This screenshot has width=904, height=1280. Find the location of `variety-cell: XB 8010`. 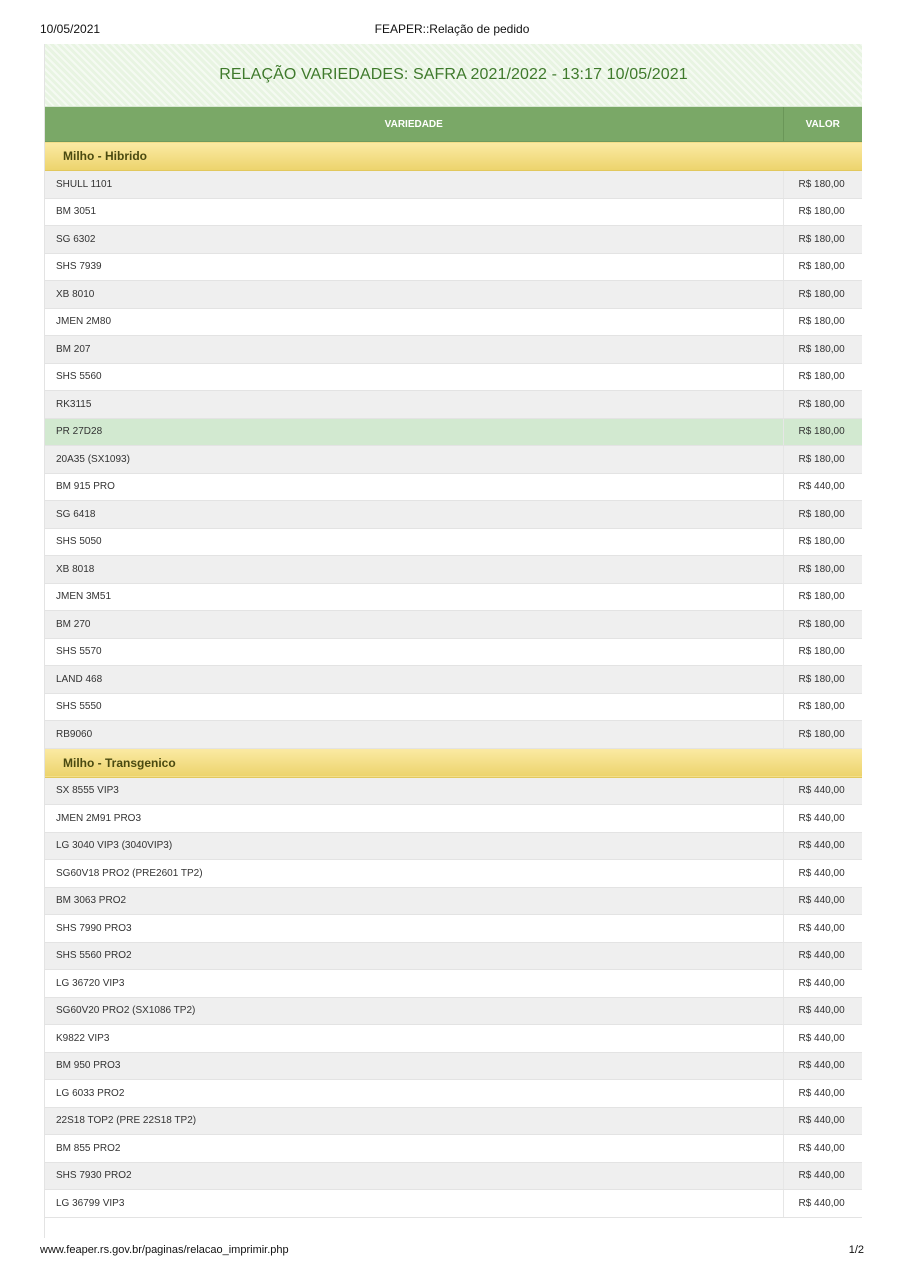

variety-cell: XB 8010 is located at coordinates (414, 294).